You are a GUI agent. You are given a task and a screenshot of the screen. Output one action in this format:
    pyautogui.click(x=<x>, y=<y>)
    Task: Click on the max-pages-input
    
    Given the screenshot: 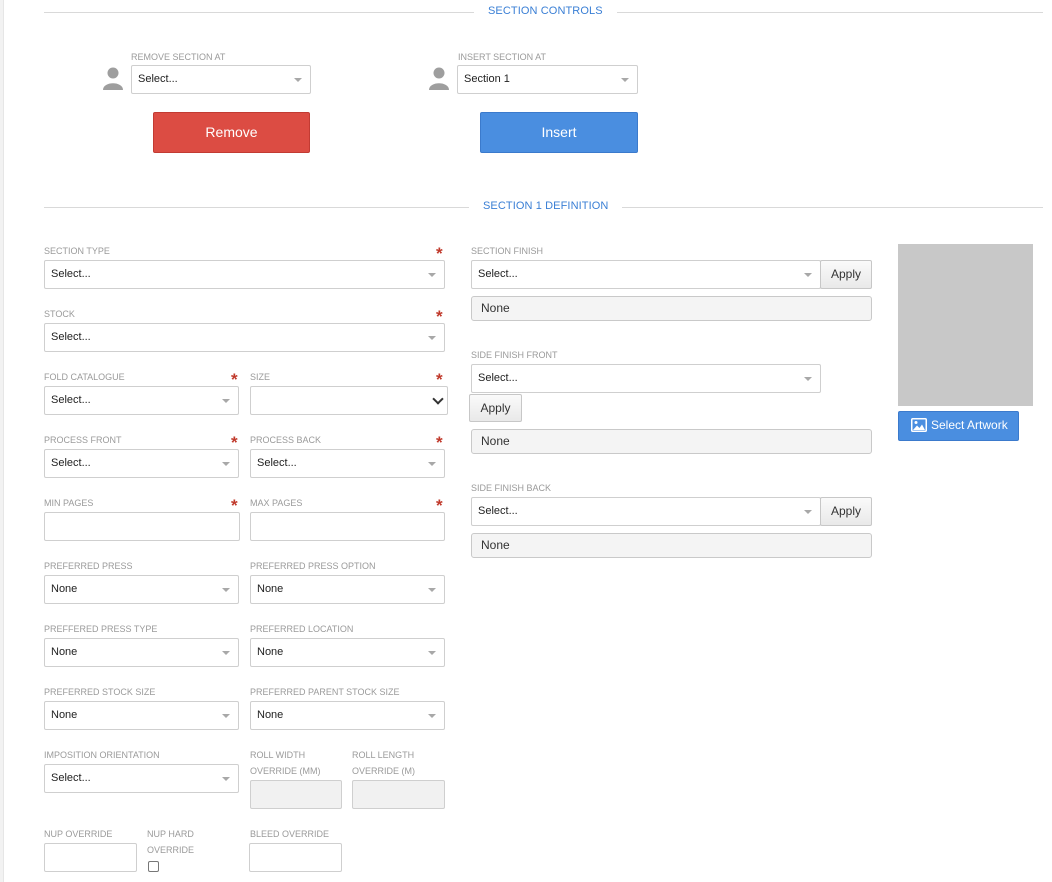 What is the action you would take?
    pyautogui.click(x=347, y=526)
    